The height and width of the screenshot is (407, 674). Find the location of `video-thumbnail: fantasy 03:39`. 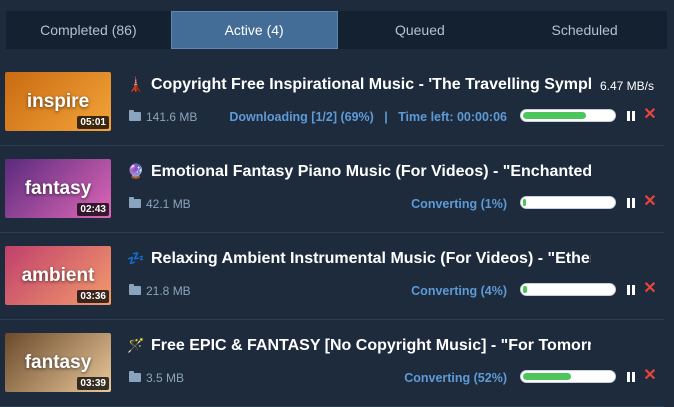

video-thumbnail: fantasy 03:39 is located at coordinates (58, 362).